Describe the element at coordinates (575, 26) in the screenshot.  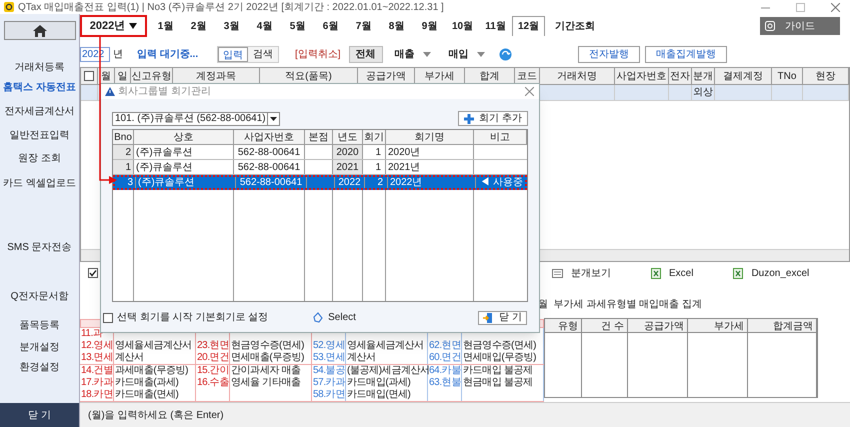
I see `month-tab: 기간조회` at that location.